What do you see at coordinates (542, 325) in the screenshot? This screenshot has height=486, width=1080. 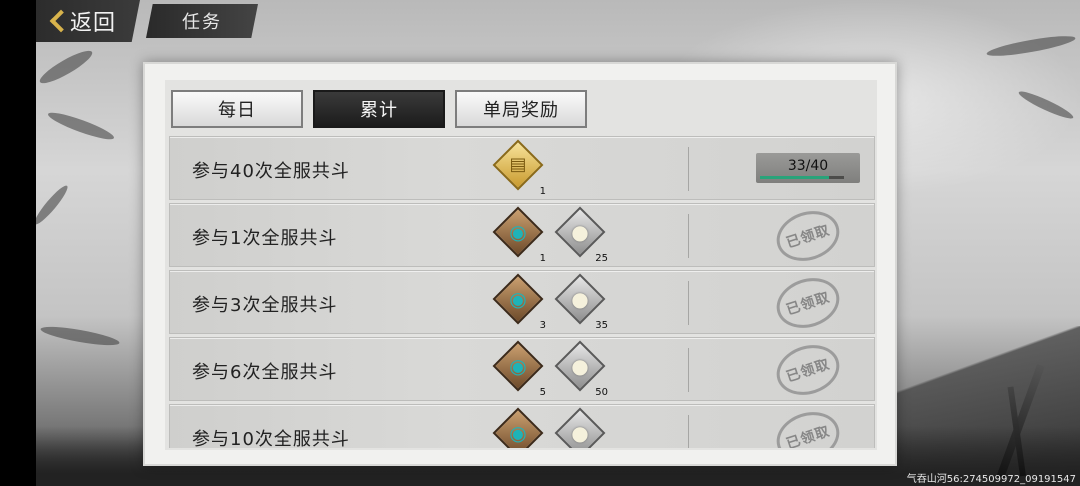 I see `reward-quantity: 3` at bounding box center [542, 325].